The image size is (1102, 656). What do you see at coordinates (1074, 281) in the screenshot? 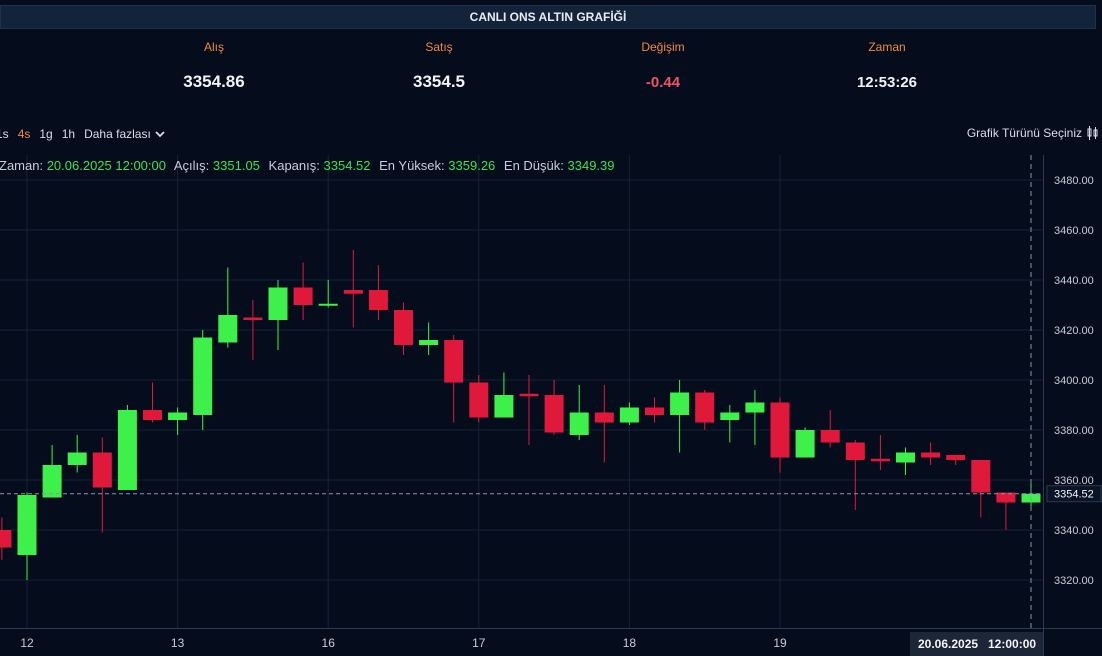
I see `y-tick-label: 3440.00` at bounding box center [1074, 281].